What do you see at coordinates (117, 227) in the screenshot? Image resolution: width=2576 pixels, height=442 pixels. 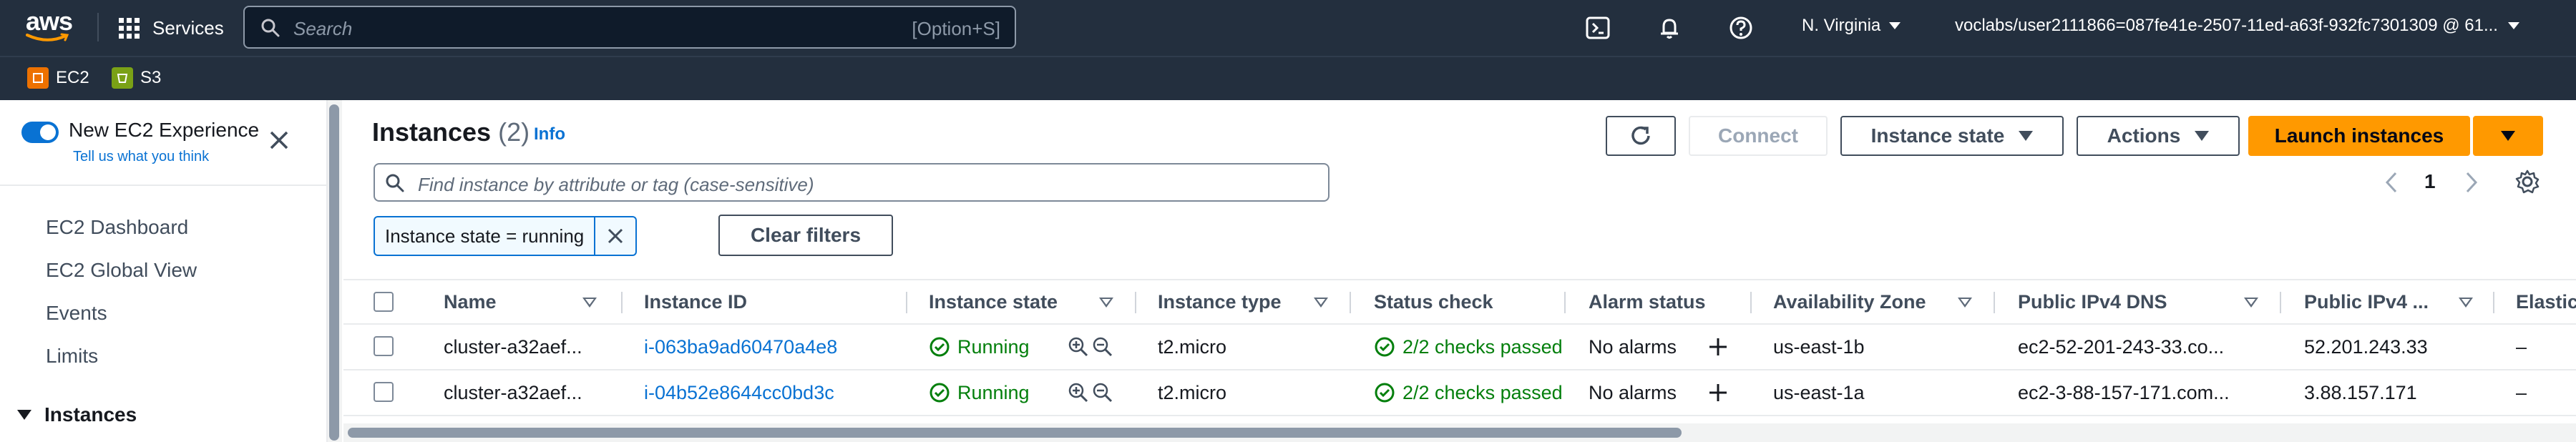 I see `sidebar-item-ec2-dashboard: EC2 Dashboard` at bounding box center [117, 227].